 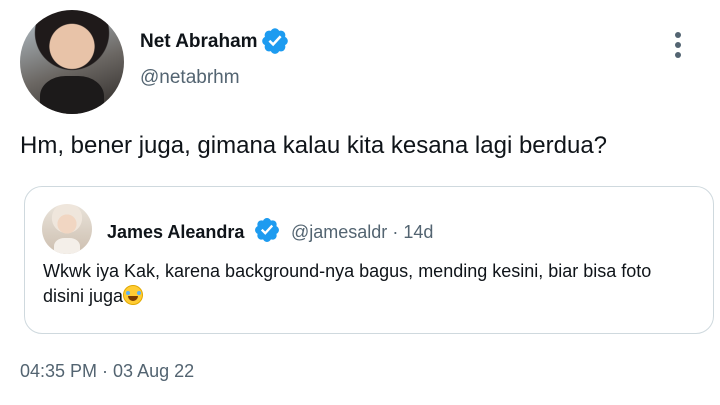 What do you see at coordinates (339, 232) in the screenshot?
I see `quoted-author-handle: @jamesaldr` at bounding box center [339, 232].